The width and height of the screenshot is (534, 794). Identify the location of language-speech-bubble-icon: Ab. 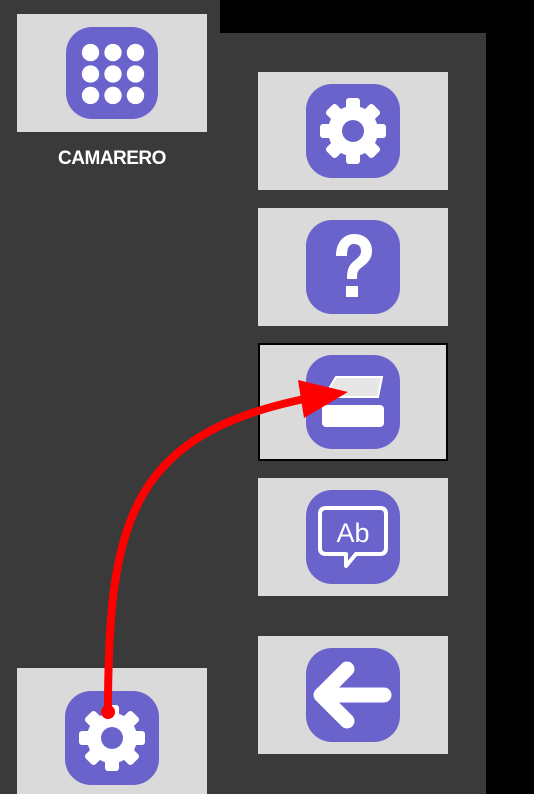
(353, 537).